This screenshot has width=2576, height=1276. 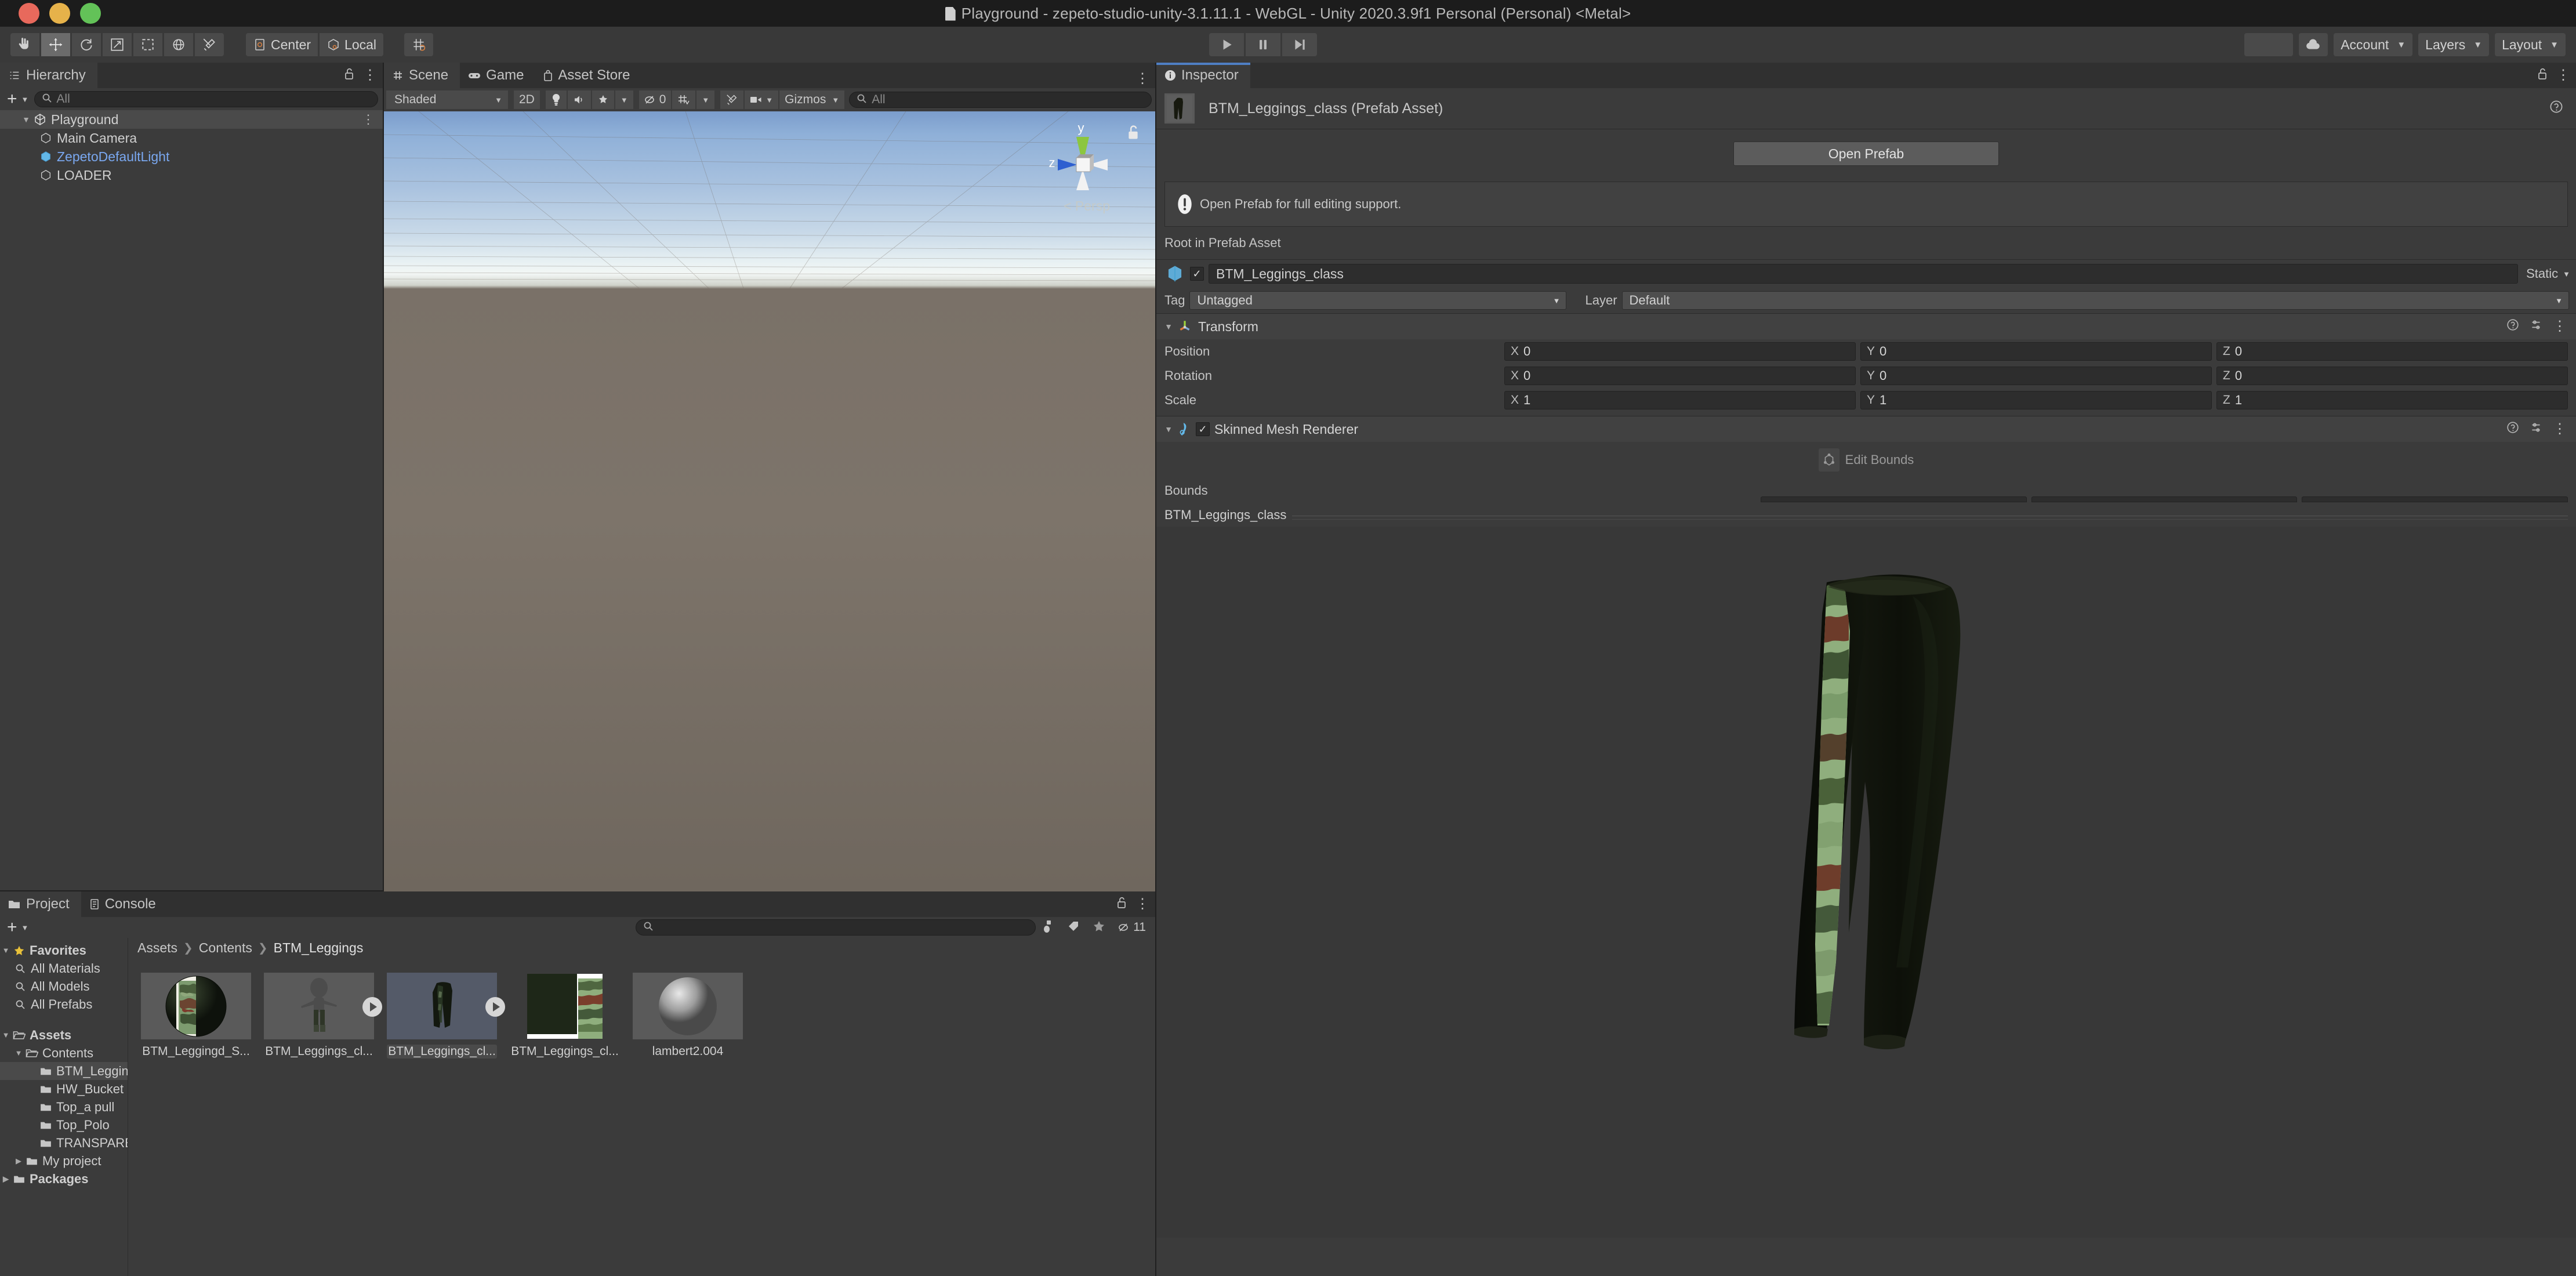 I want to click on step-button, so click(x=1299, y=44).